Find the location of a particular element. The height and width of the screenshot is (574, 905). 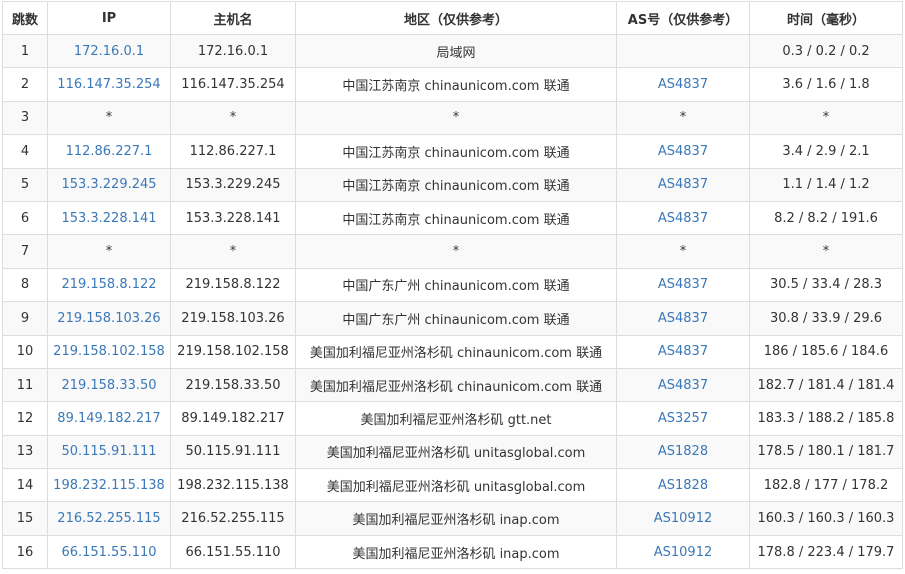

hop-cell: 1 is located at coordinates (25, 51).